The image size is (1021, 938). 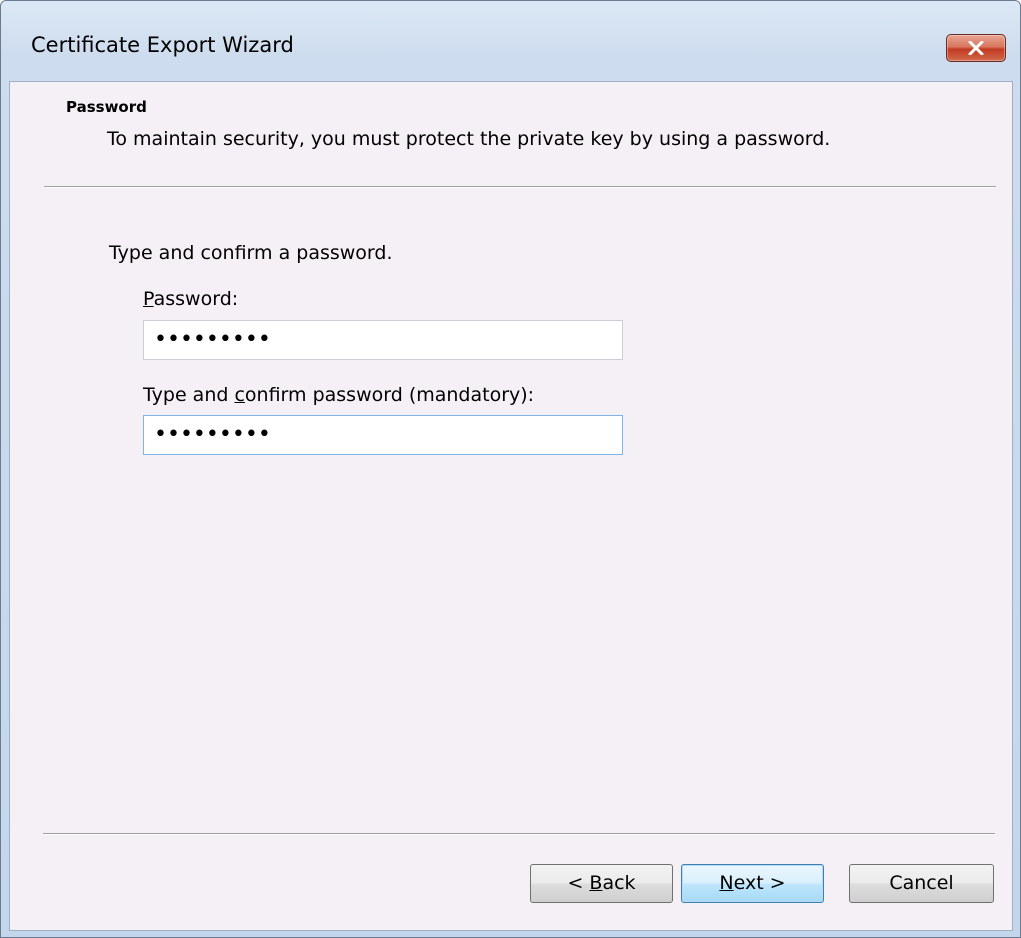 I want to click on close-button, so click(x=976, y=48).